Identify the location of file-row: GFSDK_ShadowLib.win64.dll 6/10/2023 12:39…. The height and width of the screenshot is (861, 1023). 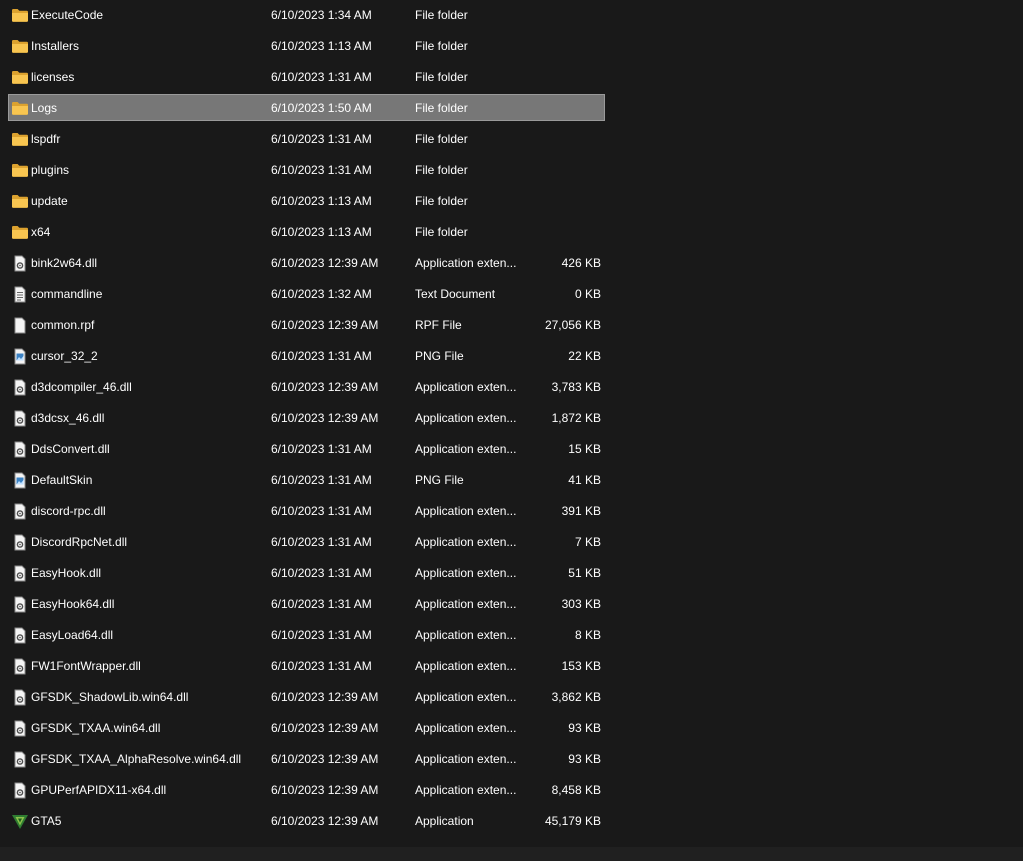
(306, 696).